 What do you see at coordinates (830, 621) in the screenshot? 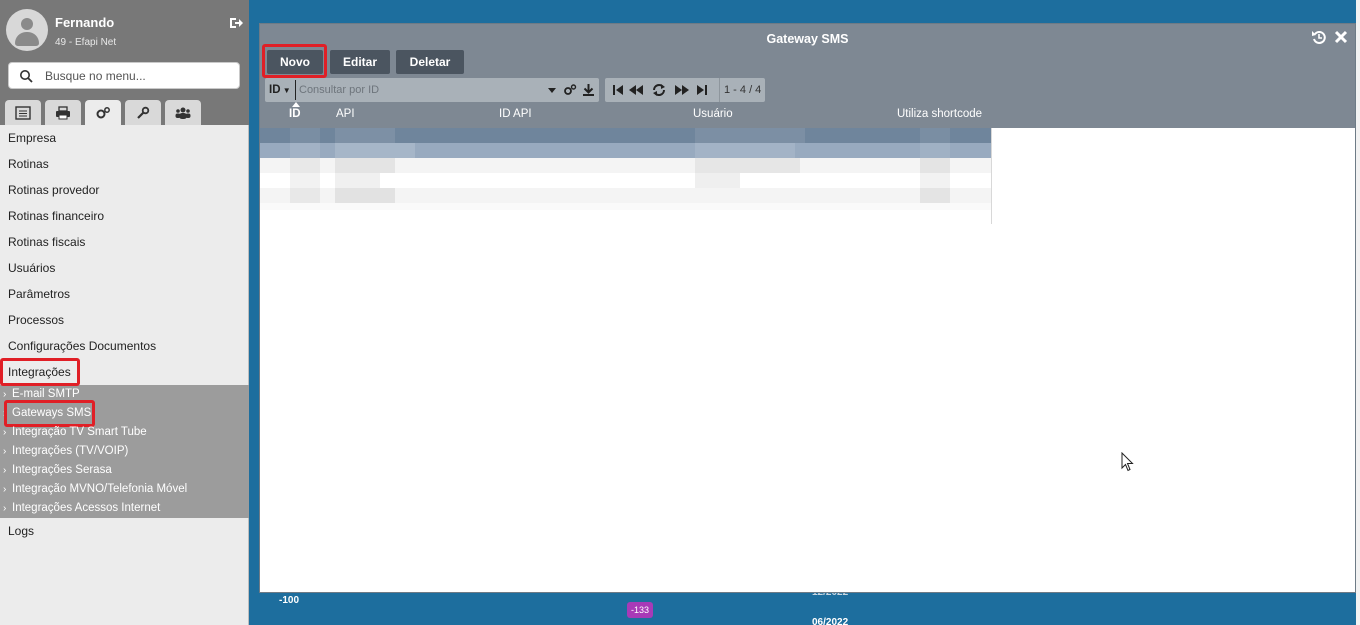
I see `chart-date-label: 06/2022` at bounding box center [830, 621].